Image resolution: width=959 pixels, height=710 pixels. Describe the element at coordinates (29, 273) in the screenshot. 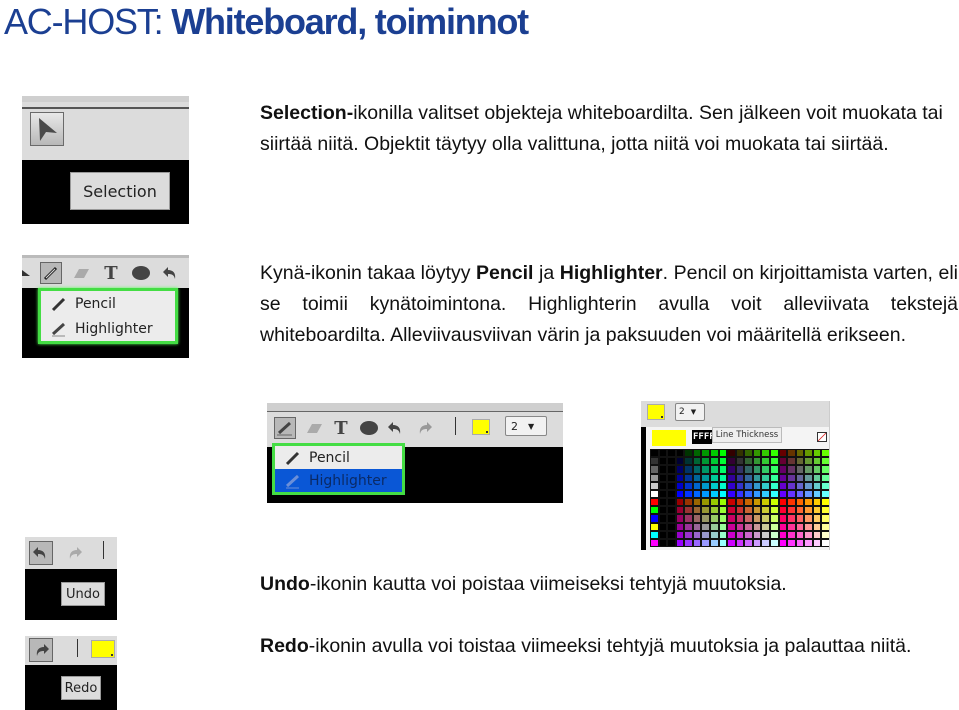

I see `selection-icon` at that location.